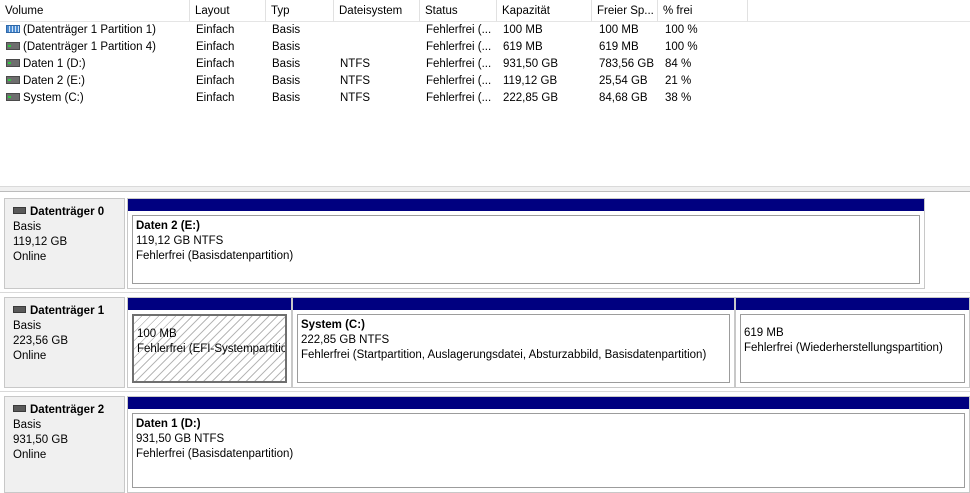 Image resolution: width=970 pixels, height=493 pixels. Describe the element at coordinates (53, 98) in the screenshot. I see `volume-name: System (C:)` at that location.